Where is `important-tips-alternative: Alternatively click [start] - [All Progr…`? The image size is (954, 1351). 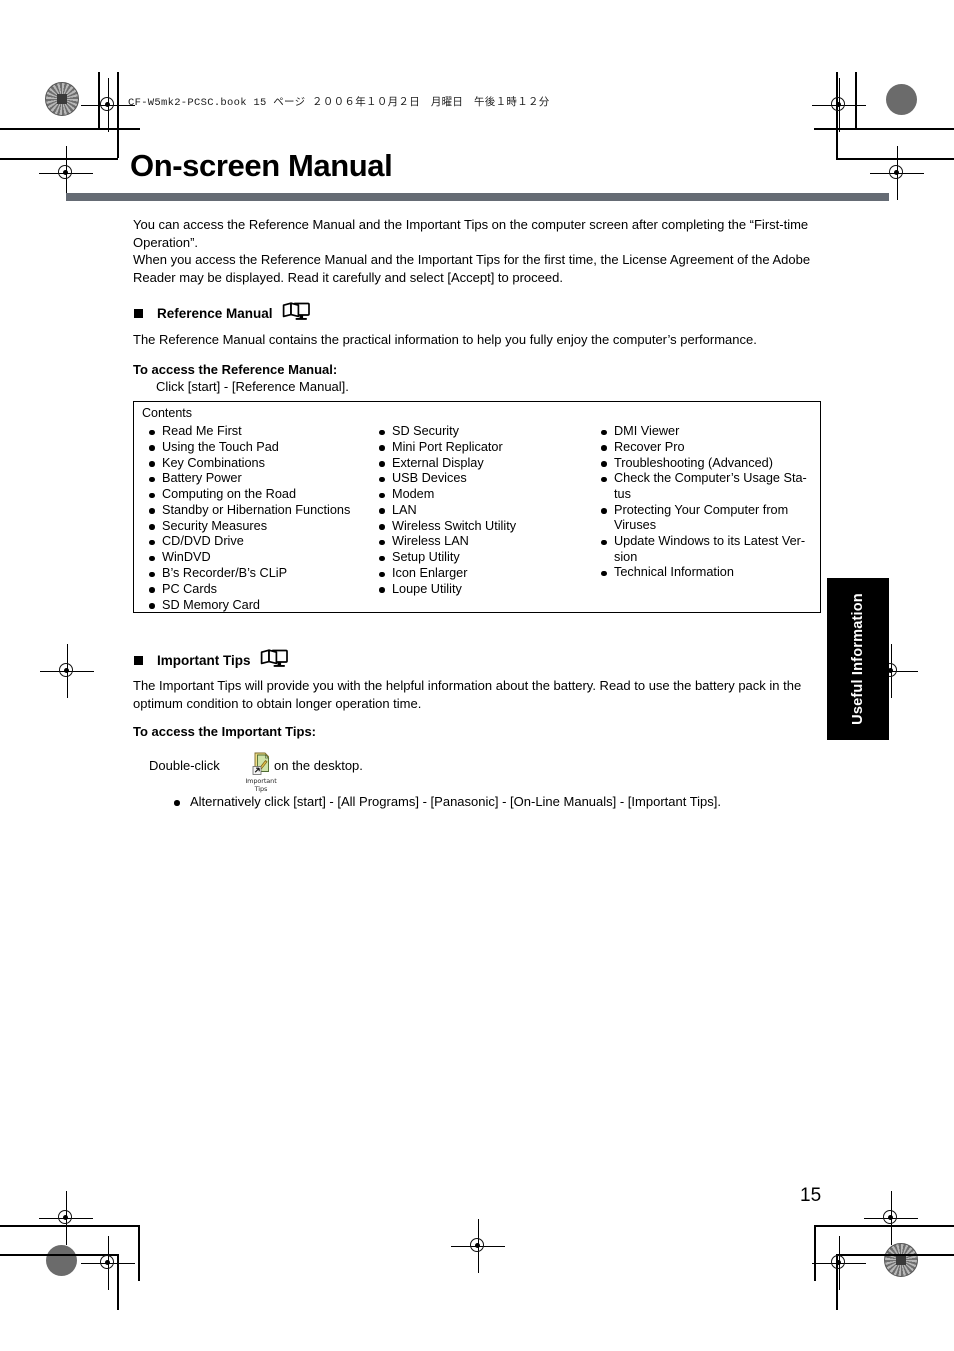 important-tips-alternative: Alternatively click [start] - [All Progr… is located at coordinates (501, 801).